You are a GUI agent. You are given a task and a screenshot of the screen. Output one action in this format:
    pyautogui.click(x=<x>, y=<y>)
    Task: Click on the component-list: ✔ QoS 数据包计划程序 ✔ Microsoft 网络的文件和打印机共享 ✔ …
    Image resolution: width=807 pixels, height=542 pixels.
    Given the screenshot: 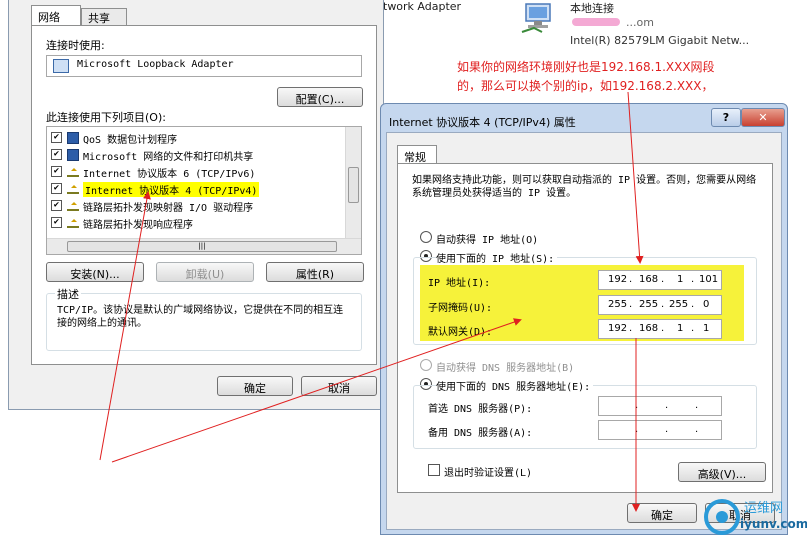 What is the action you would take?
    pyautogui.click(x=204, y=190)
    